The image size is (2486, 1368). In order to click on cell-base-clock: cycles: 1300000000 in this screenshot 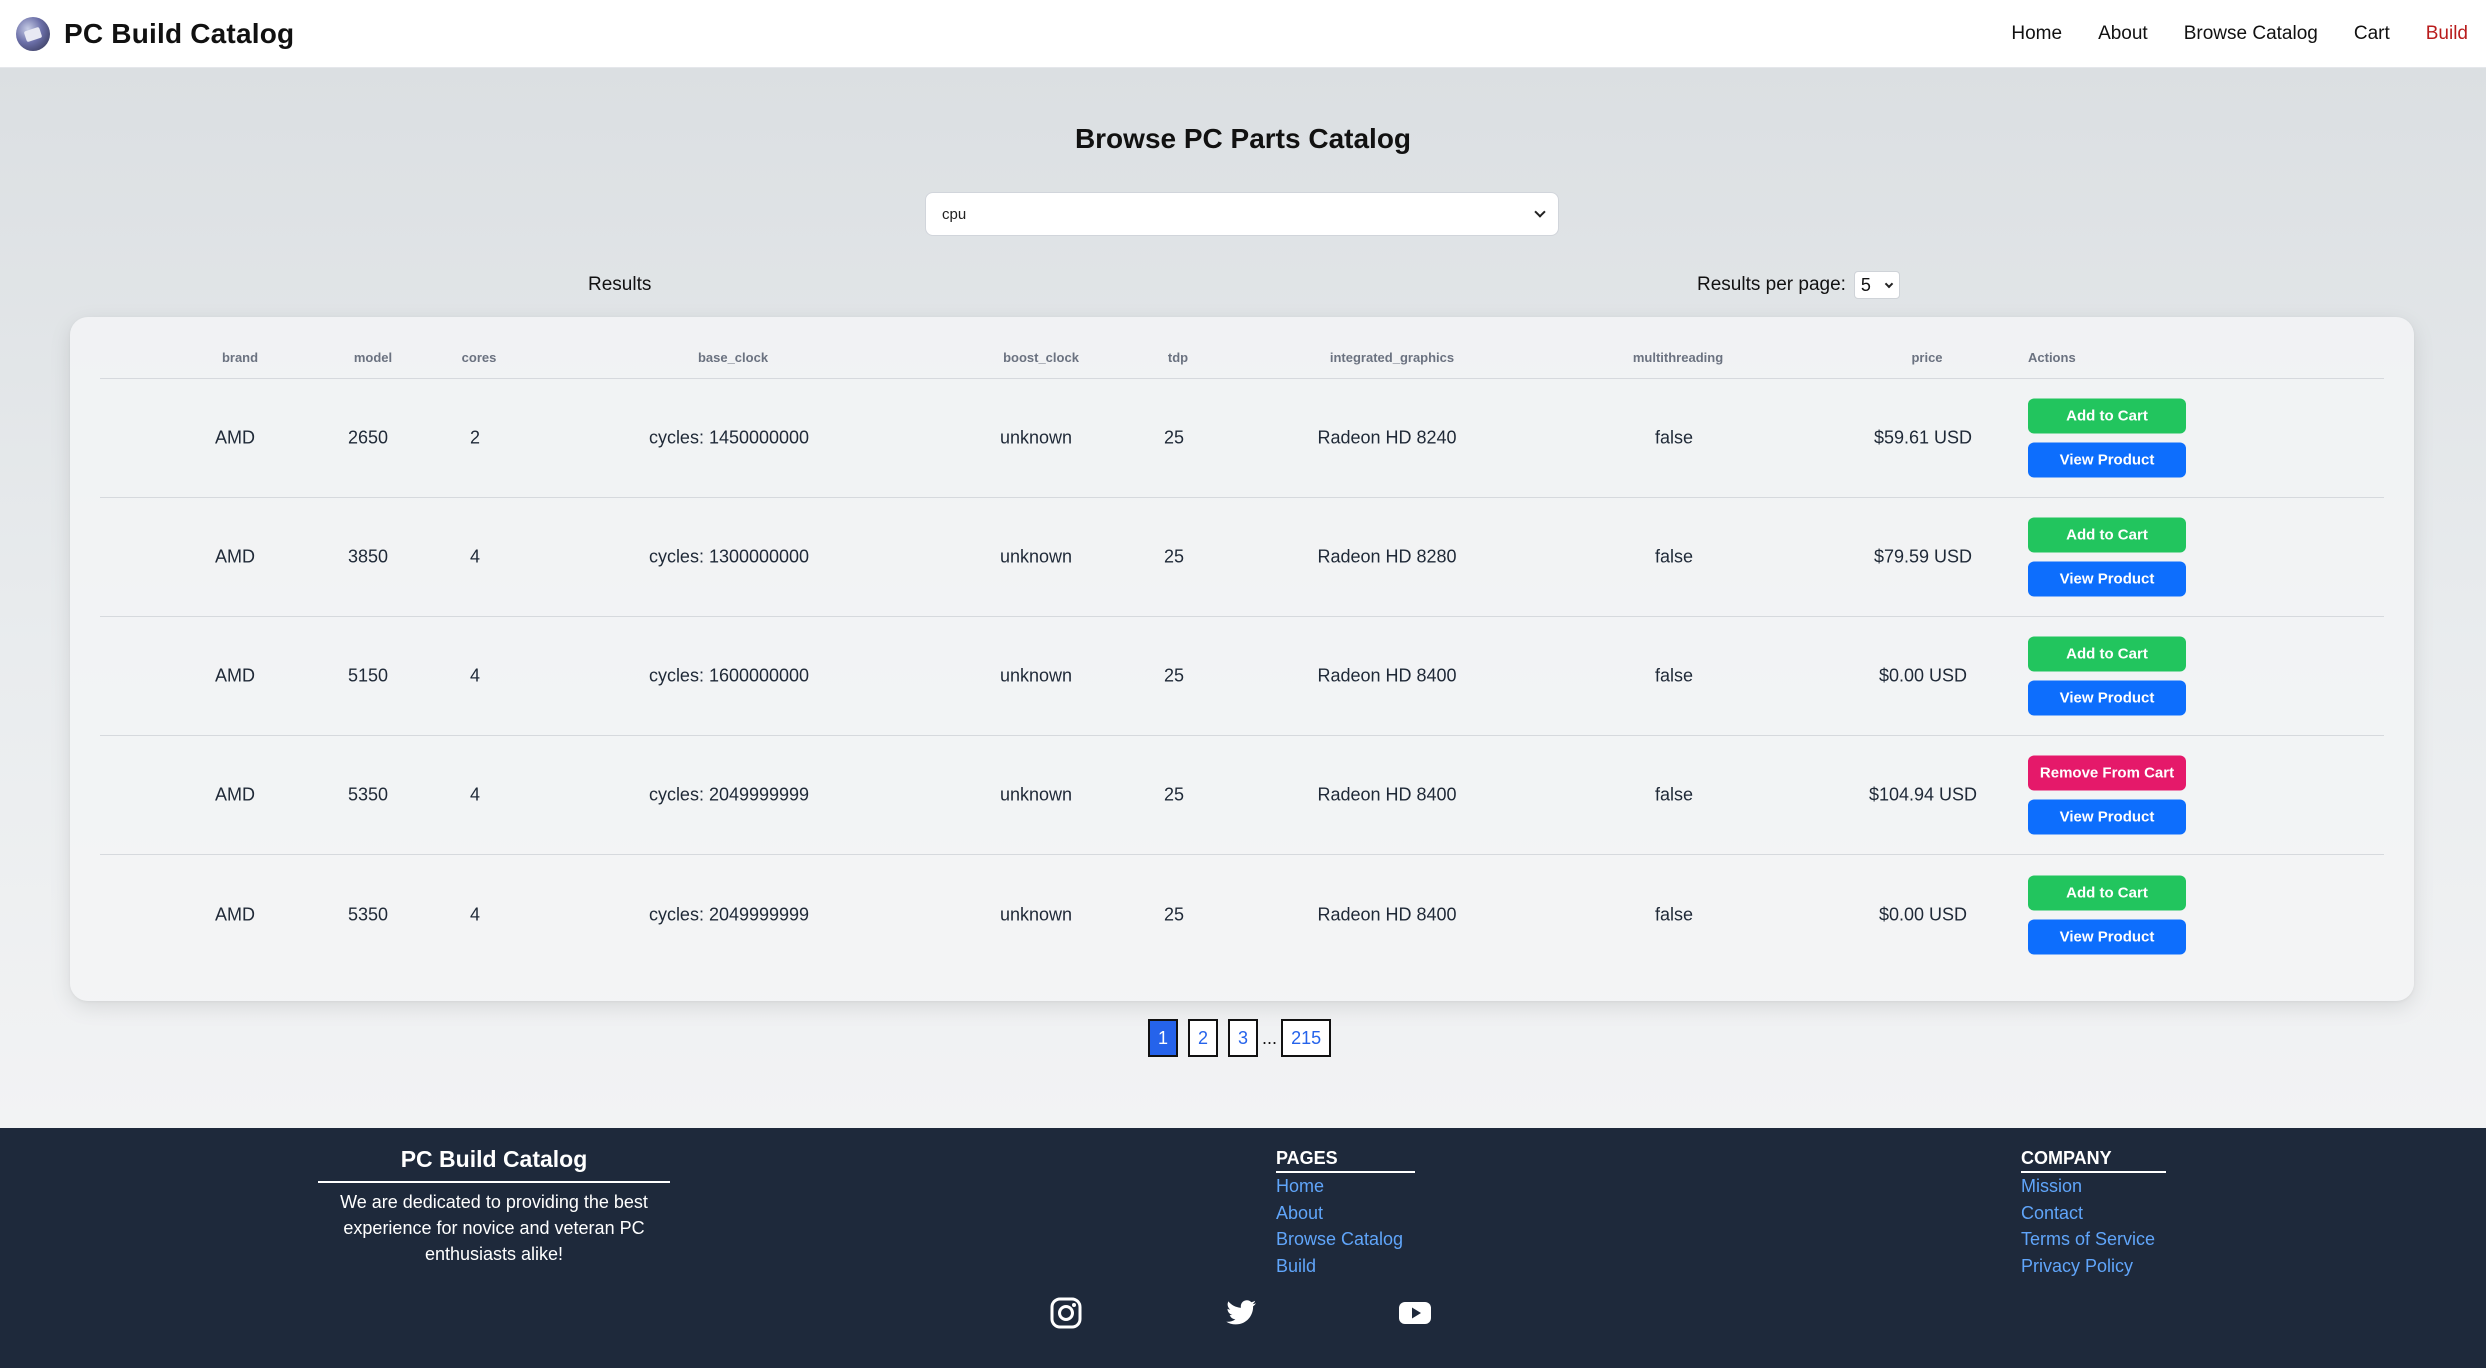, I will do `click(729, 556)`.